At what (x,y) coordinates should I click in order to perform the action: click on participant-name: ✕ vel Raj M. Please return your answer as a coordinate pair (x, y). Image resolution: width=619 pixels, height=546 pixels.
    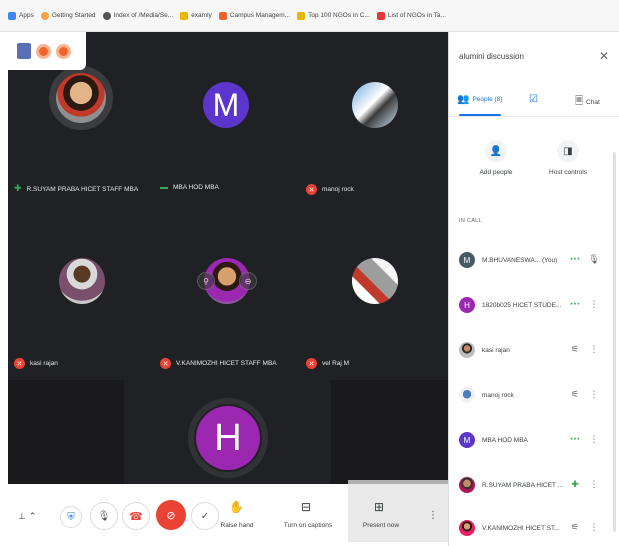
    Looking at the image, I should click on (327, 363).